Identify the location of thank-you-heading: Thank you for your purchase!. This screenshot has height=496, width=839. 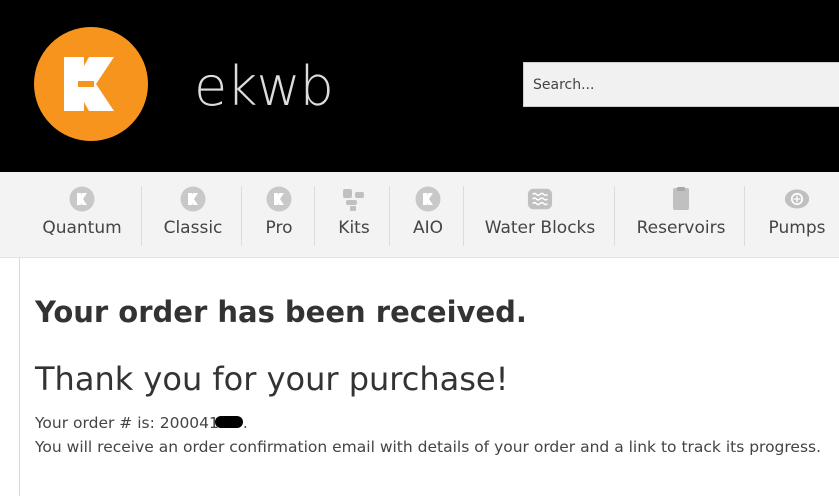
(272, 379).